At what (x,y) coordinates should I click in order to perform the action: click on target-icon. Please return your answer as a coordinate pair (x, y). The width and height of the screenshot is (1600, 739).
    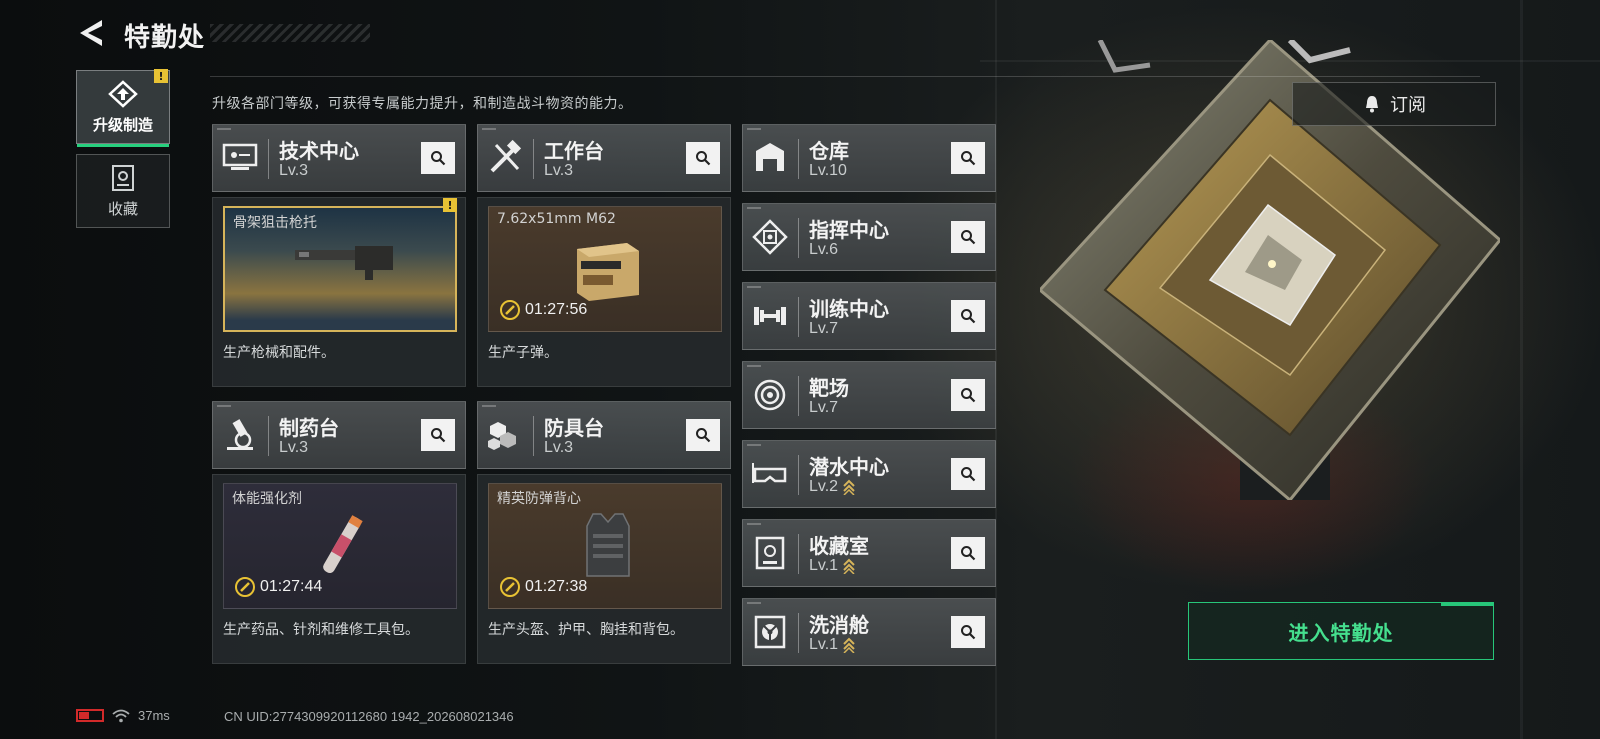
    Looking at the image, I should click on (770, 395).